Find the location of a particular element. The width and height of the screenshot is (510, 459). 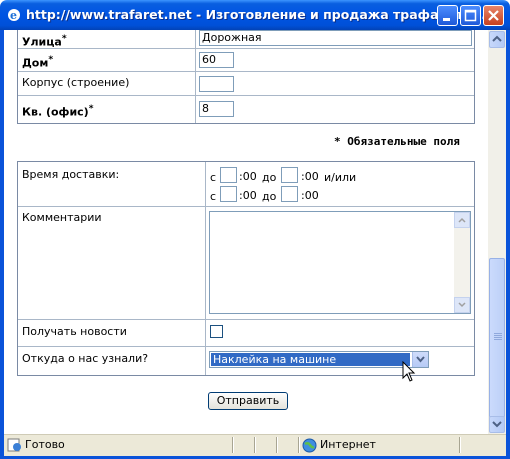

house-row: Дом* 60 is located at coordinates (246, 60).